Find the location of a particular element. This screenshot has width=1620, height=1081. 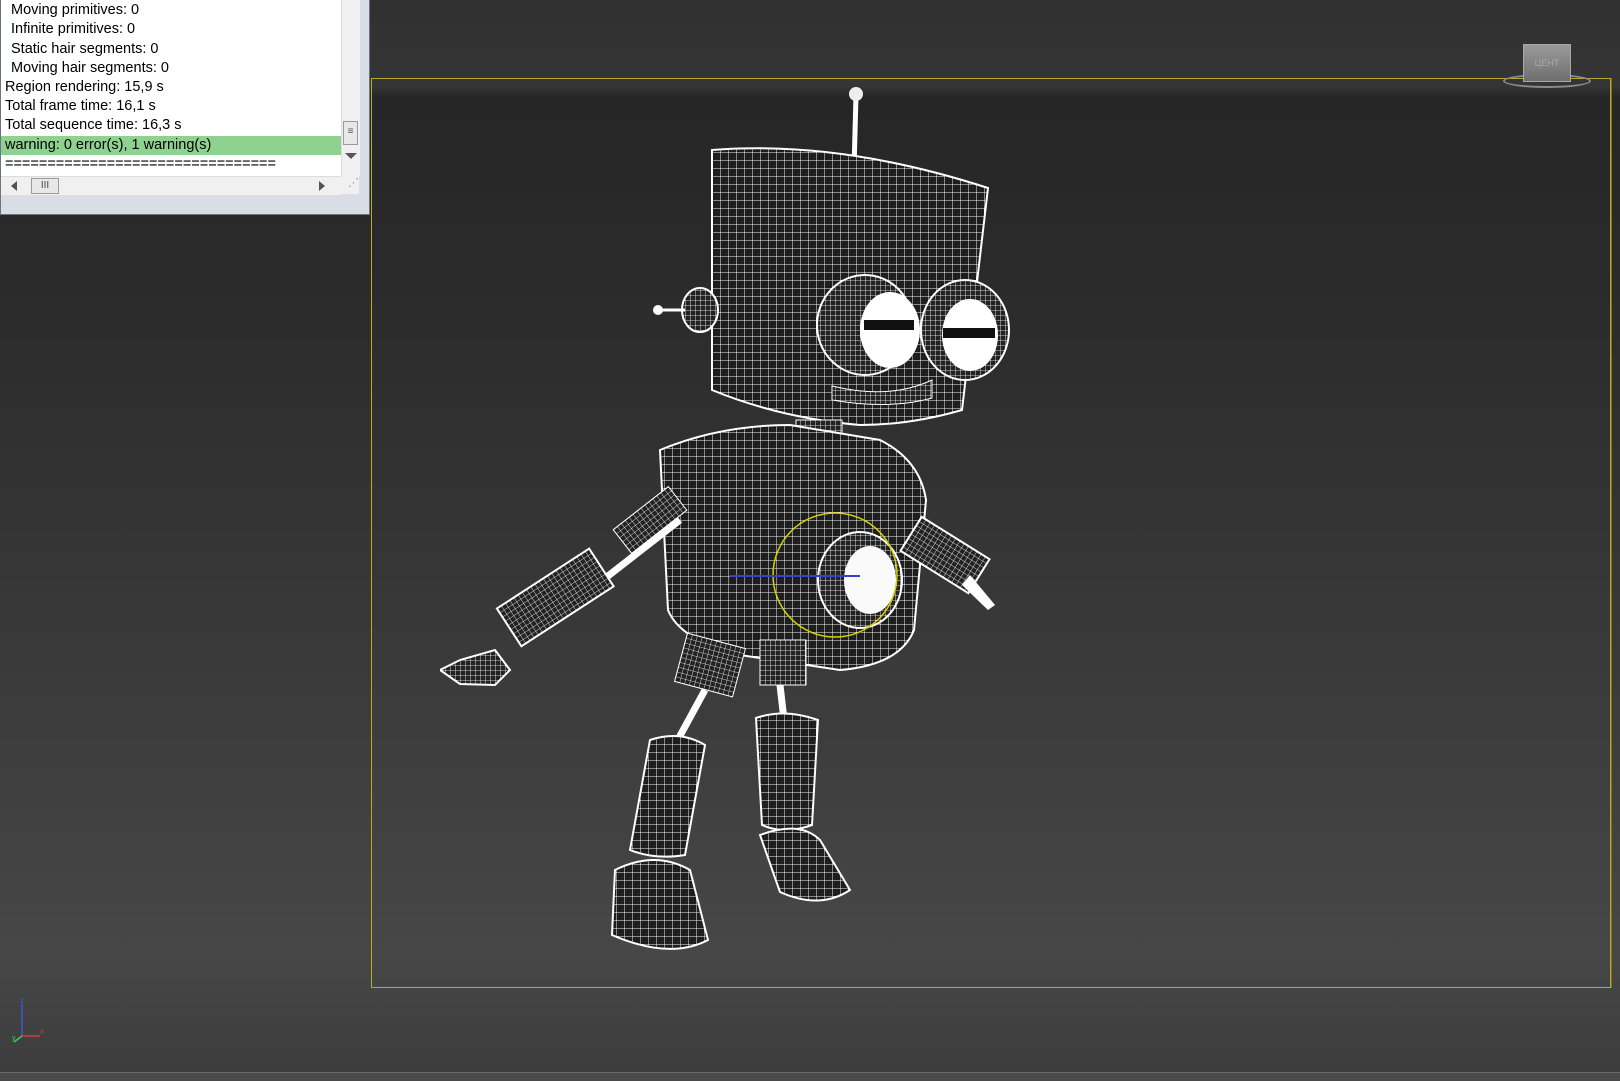

log-line: Moving hair segments: 0 is located at coordinates (90, 67).